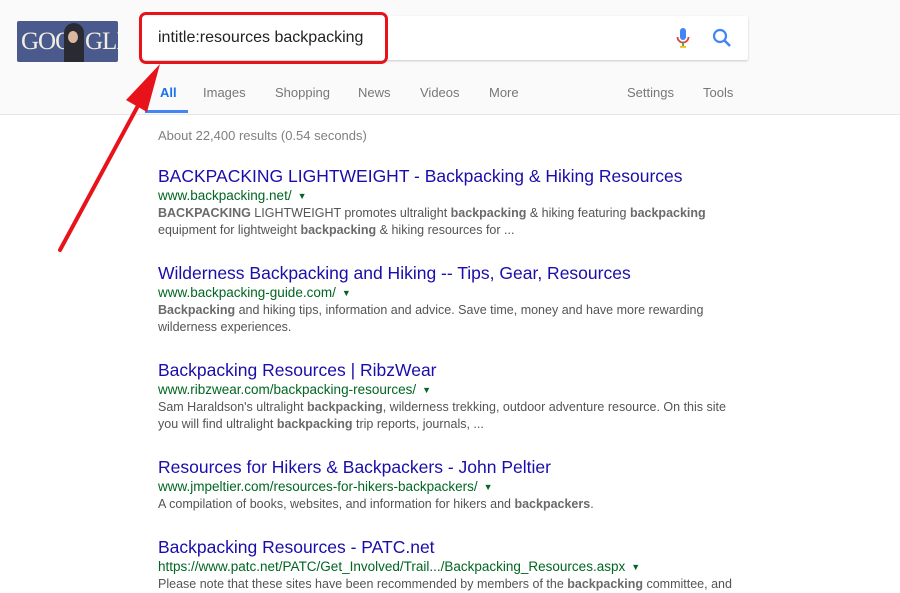 The image size is (900, 593). What do you see at coordinates (458, 293) in the screenshot?
I see `result-url: www.backpacking-guide.com/ ▼` at bounding box center [458, 293].